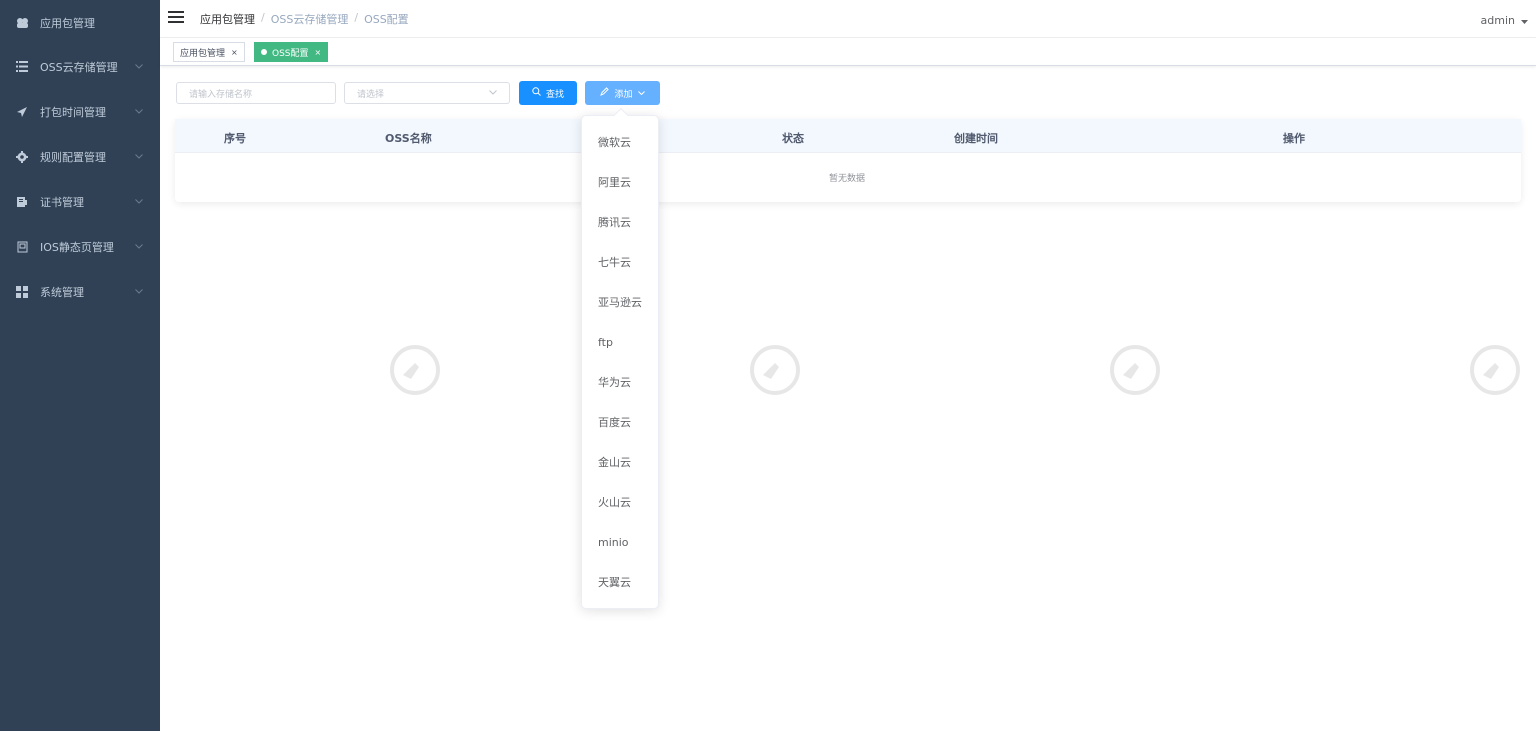 This screenshot has width=1536, height=731. I want to click on tag-label: OSS配置, so click(290, 53).